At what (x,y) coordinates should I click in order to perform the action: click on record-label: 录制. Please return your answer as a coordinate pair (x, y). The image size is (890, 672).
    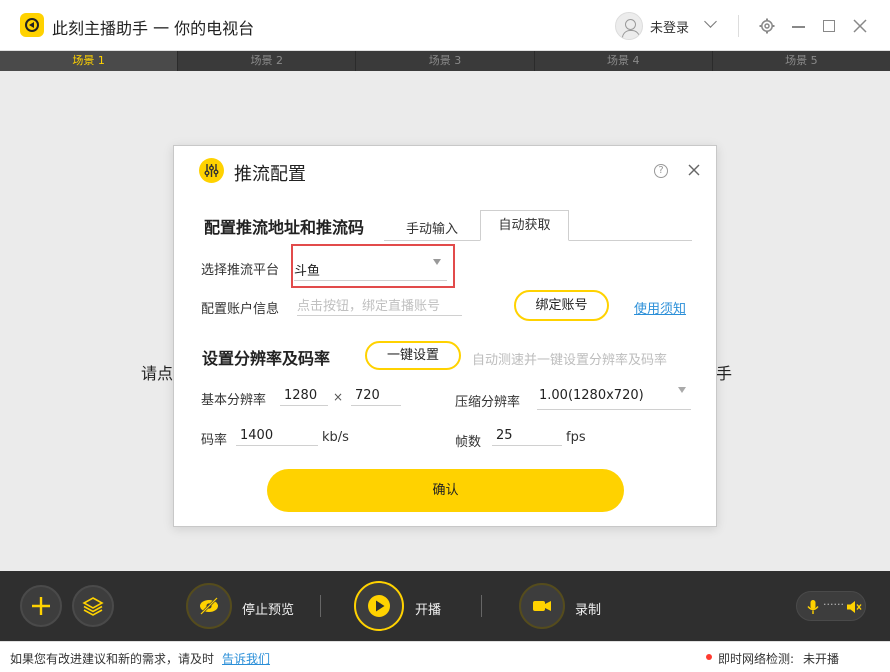
    Looking at the image, I should click on (588, 608).